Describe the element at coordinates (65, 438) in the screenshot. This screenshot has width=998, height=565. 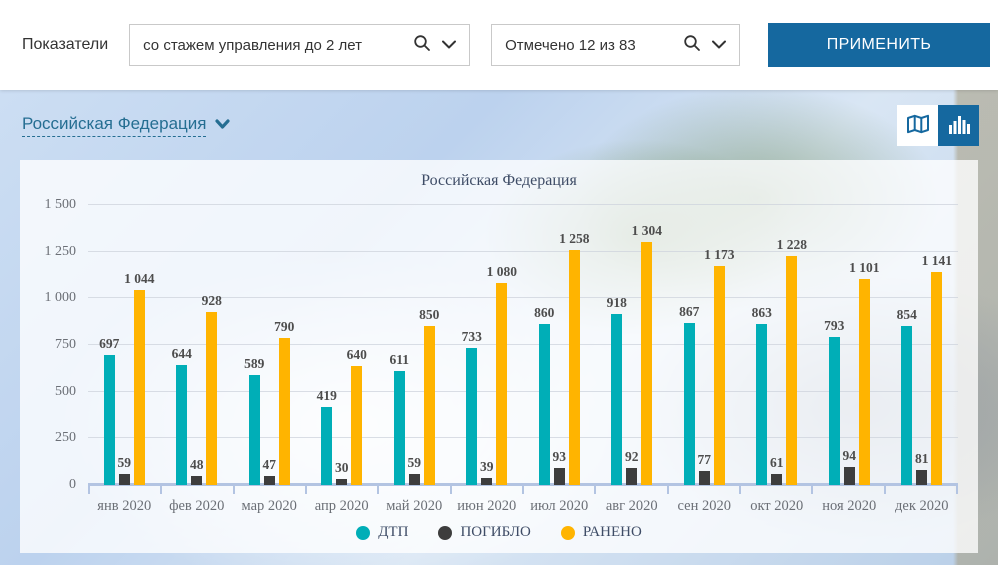
I see `y-axis-tick-label: 250` at that location.